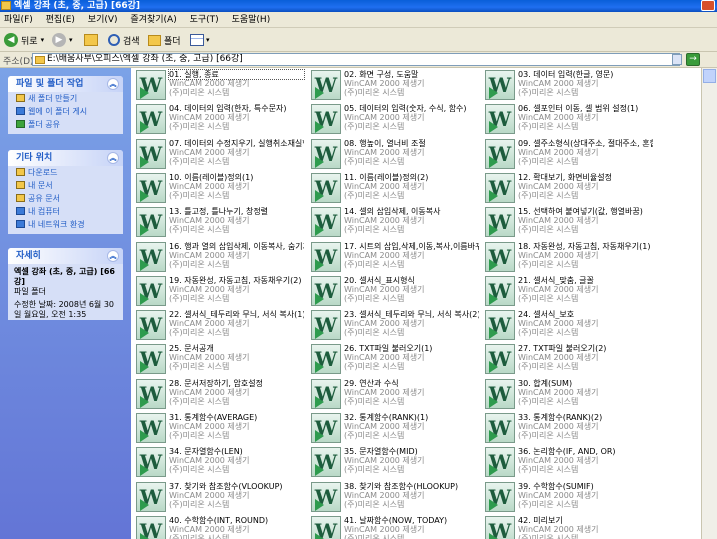  Describe the element at coordinates (65, 84) in the screenshot. I see `file-tasks-header: 파일 및 폴더 작업 ︽` at that location.